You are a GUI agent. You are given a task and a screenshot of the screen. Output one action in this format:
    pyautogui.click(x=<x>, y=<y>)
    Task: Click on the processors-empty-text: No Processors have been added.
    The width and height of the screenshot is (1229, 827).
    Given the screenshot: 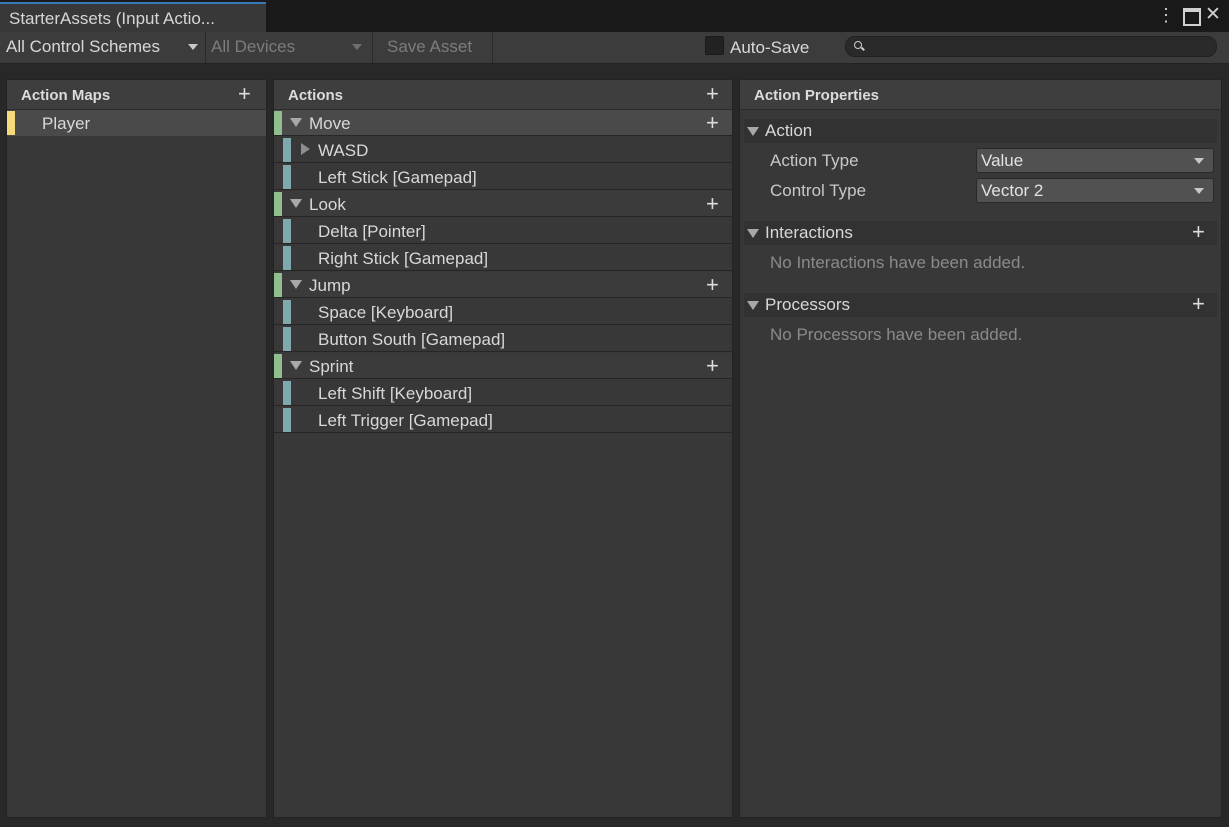 What is the action you would take?
    pyautogui.click(x=896, y=334)
    